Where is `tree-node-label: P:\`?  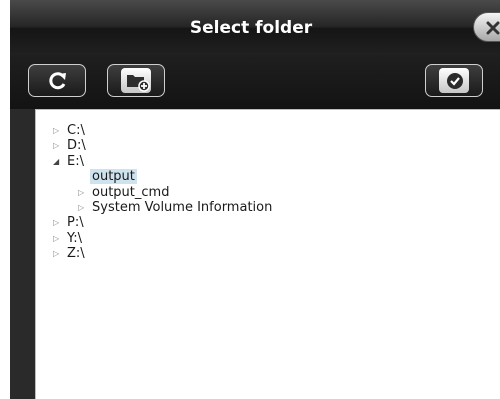 tree-node-label: P:\ is located at coordinates (75, 223).